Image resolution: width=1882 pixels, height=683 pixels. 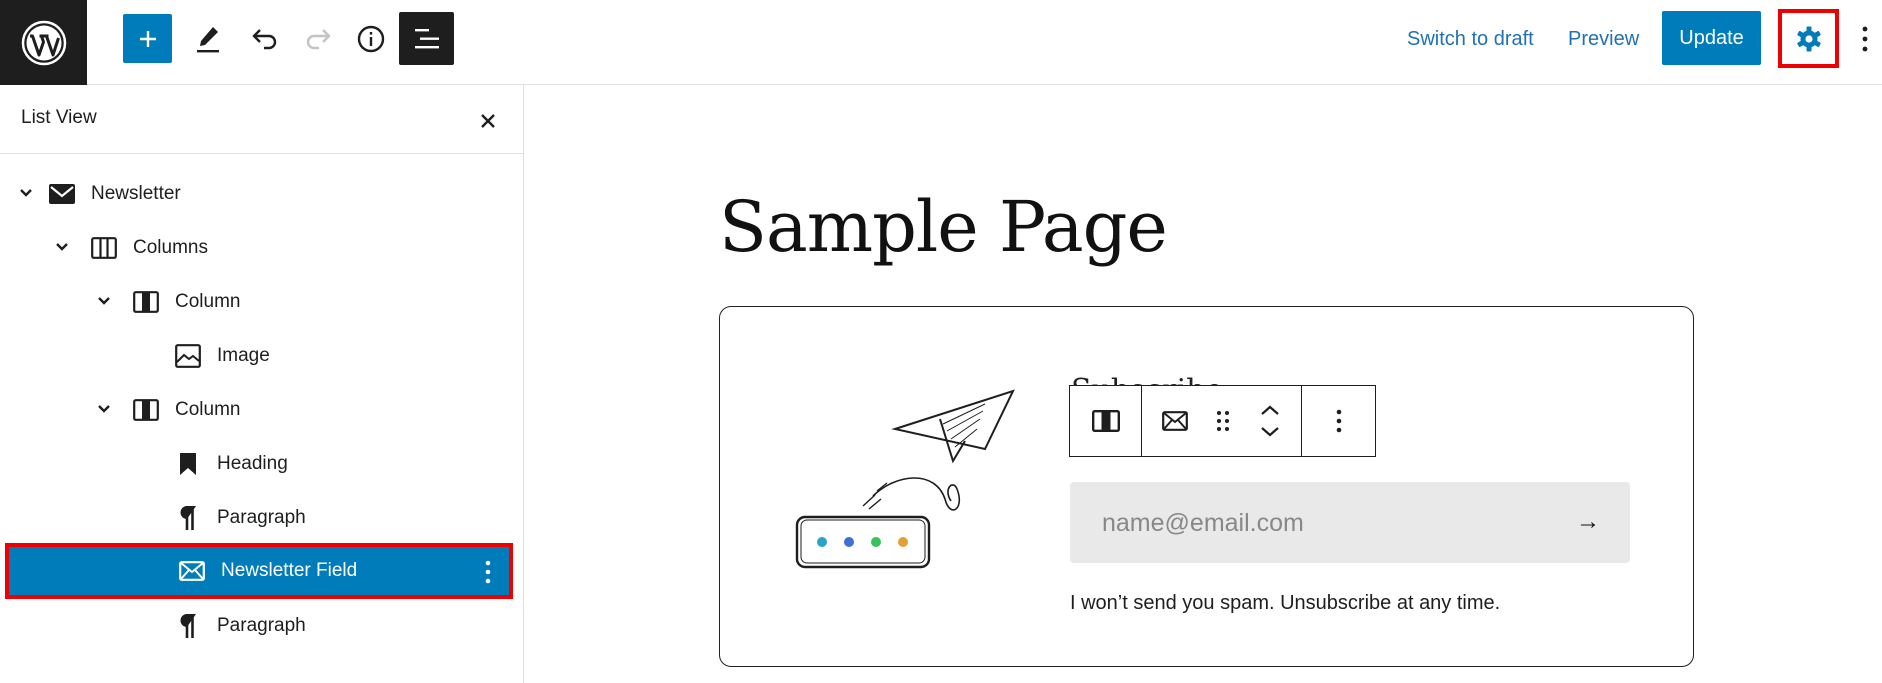 I want to click on move-up-down-buttons, so click(x=1270, y=421).